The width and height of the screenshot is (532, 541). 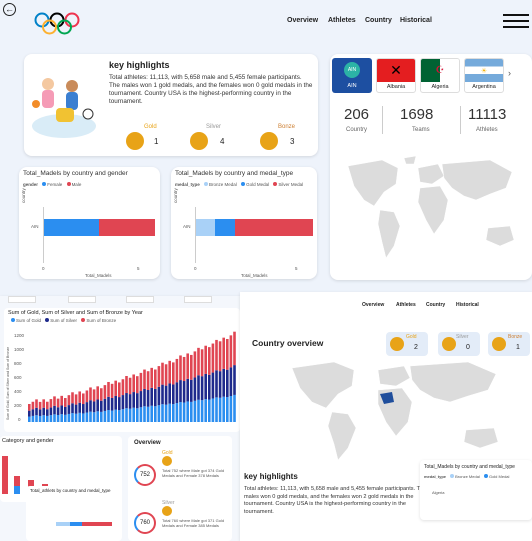 What do you see at coordinates (274, 227) in the screenshot?
I see `bar-silver` at bounding box center [274, 227].